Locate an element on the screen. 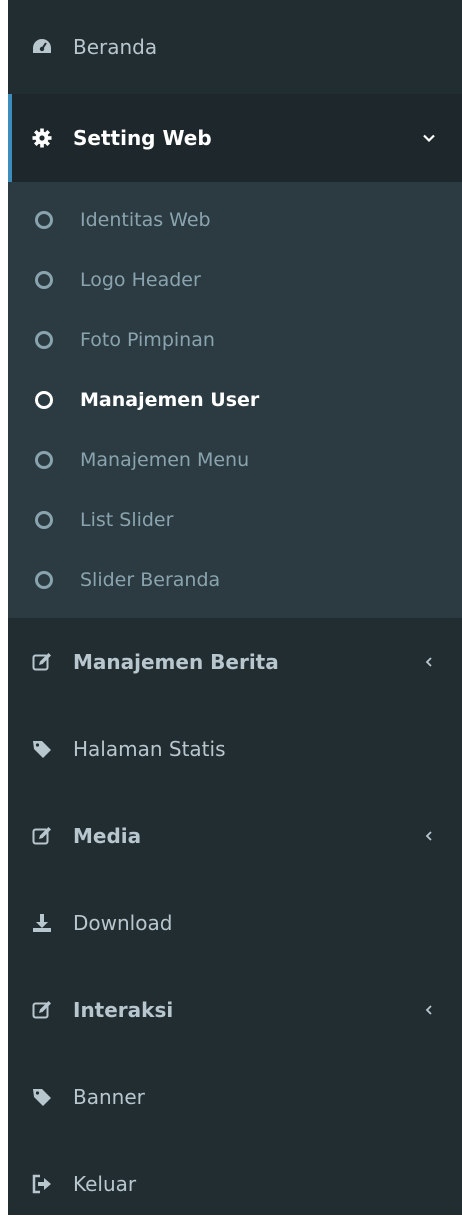 This screenshot has width=462, height=1227. download-icon is located at coordinates (42, 923).